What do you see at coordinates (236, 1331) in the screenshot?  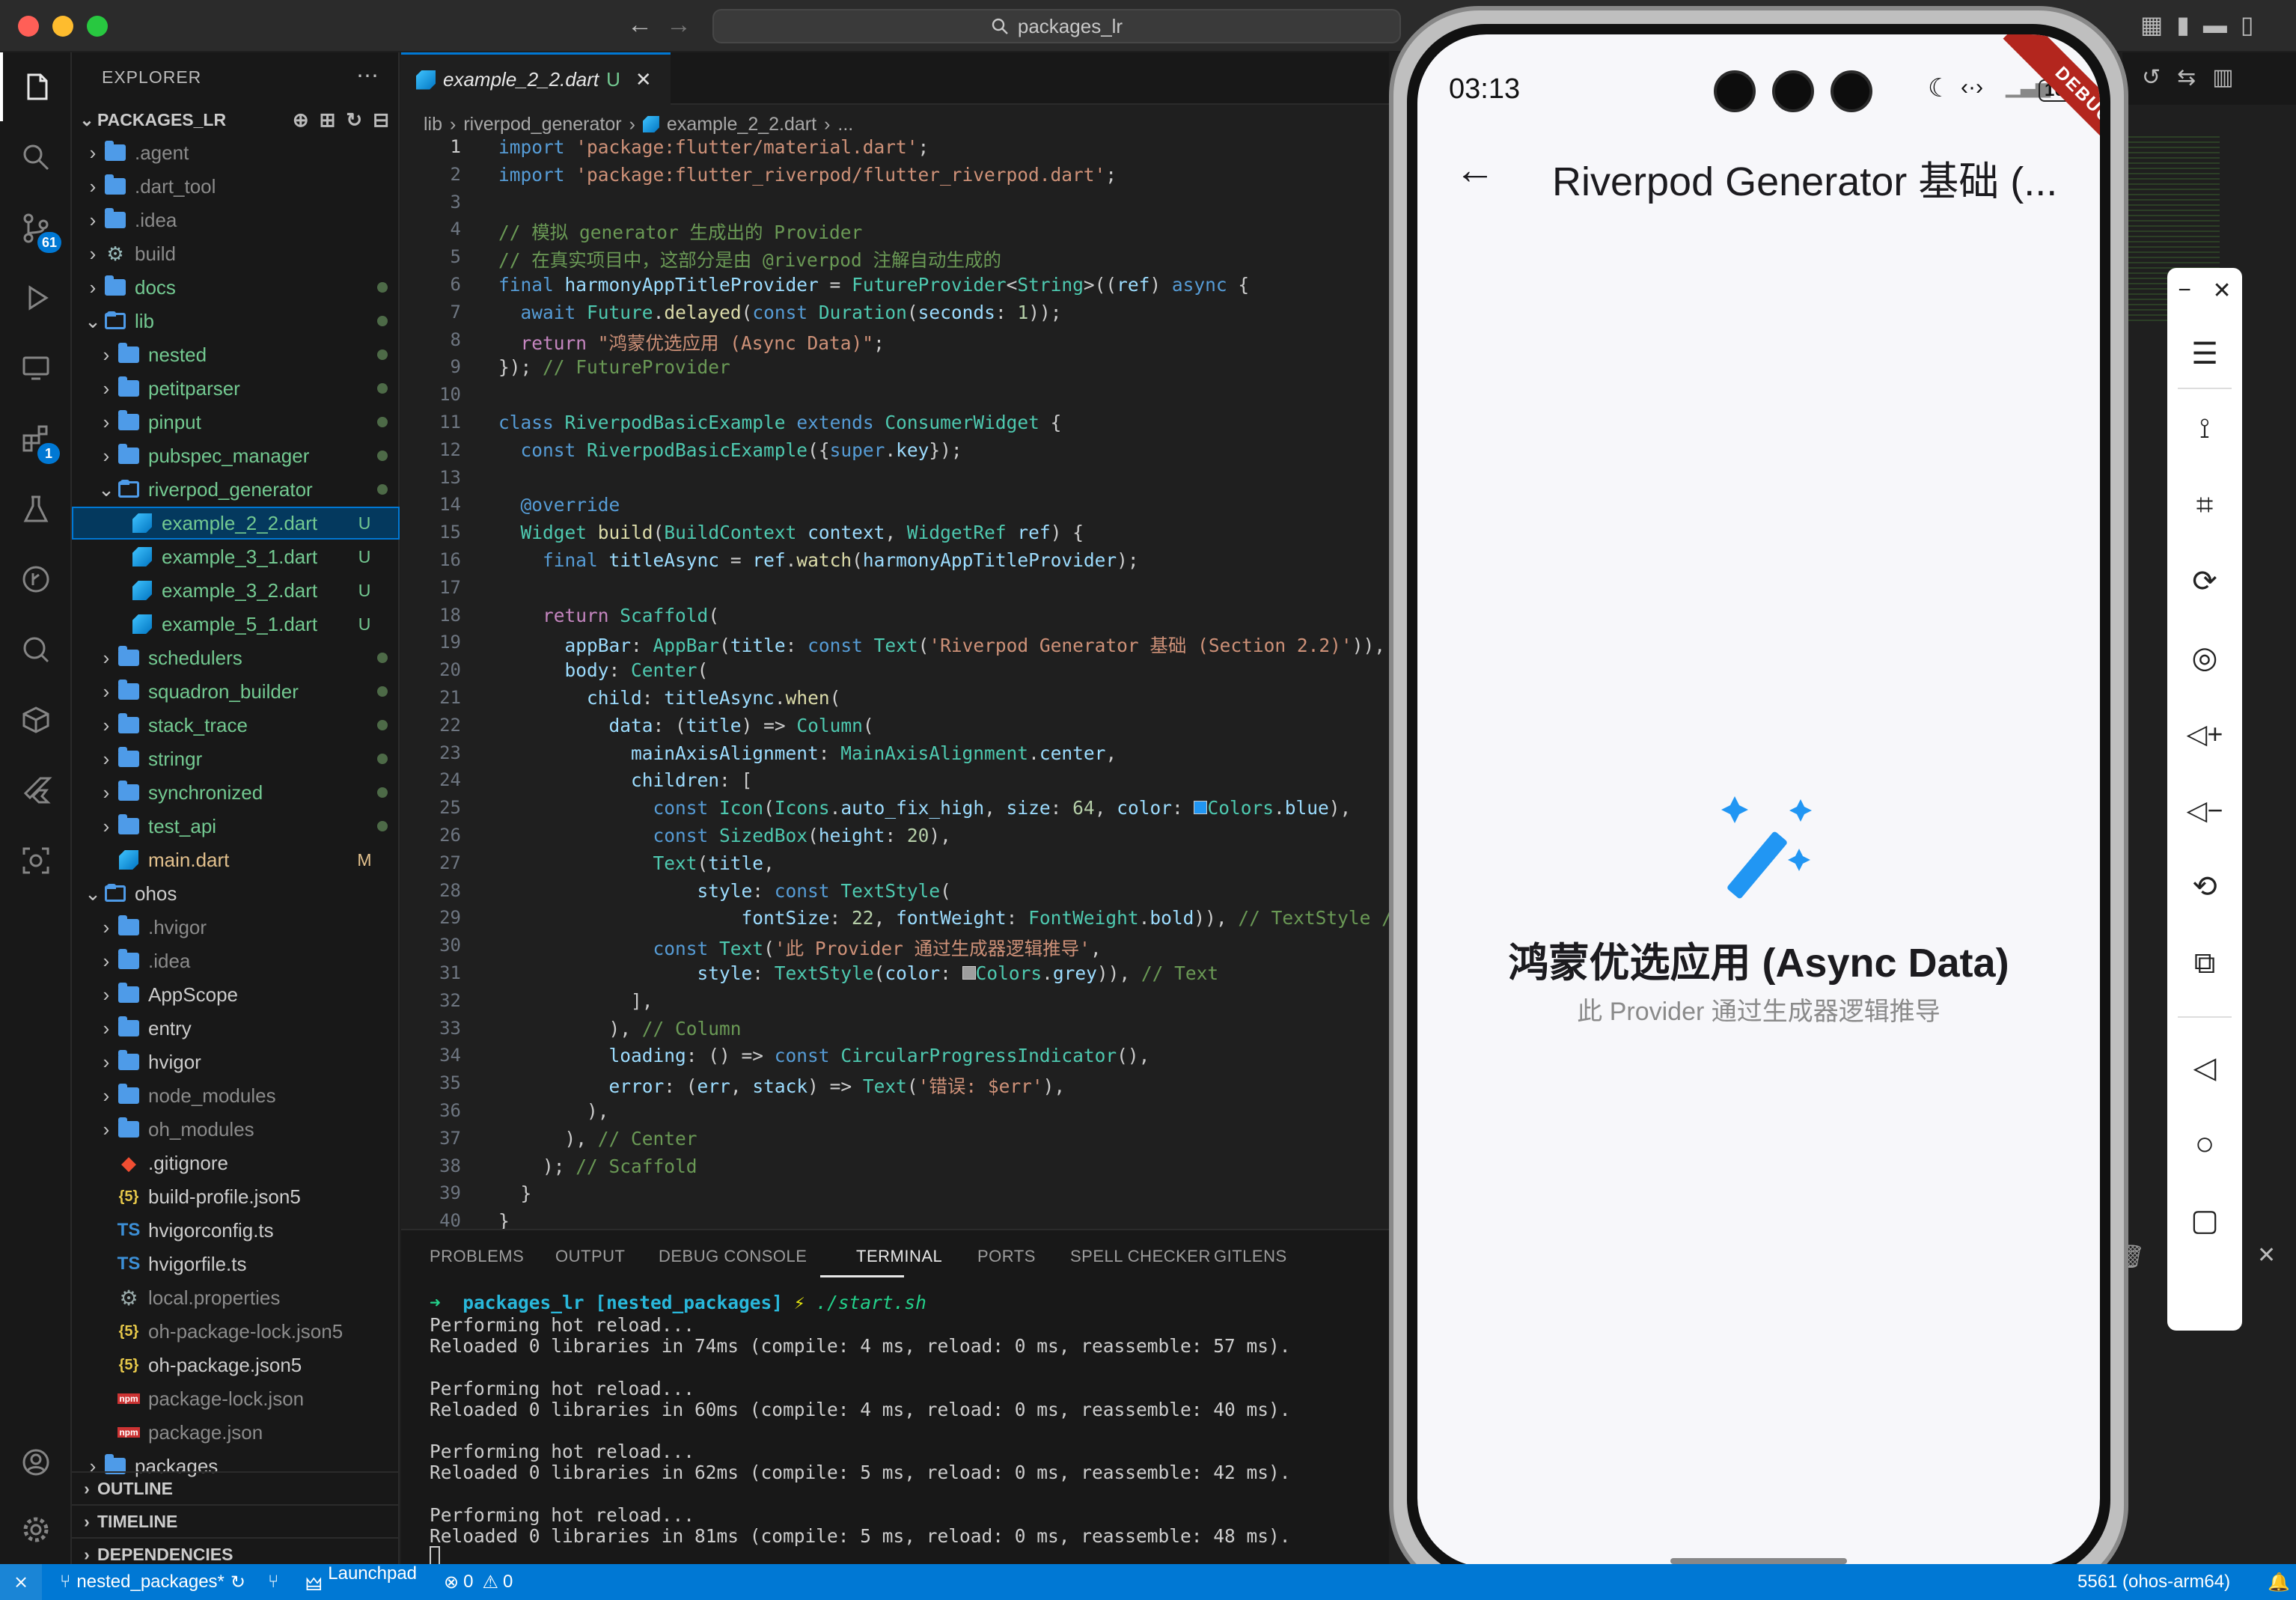 I see `tree-item: {5} oh-package-lock.json5` at bounding box center [236, 1331].